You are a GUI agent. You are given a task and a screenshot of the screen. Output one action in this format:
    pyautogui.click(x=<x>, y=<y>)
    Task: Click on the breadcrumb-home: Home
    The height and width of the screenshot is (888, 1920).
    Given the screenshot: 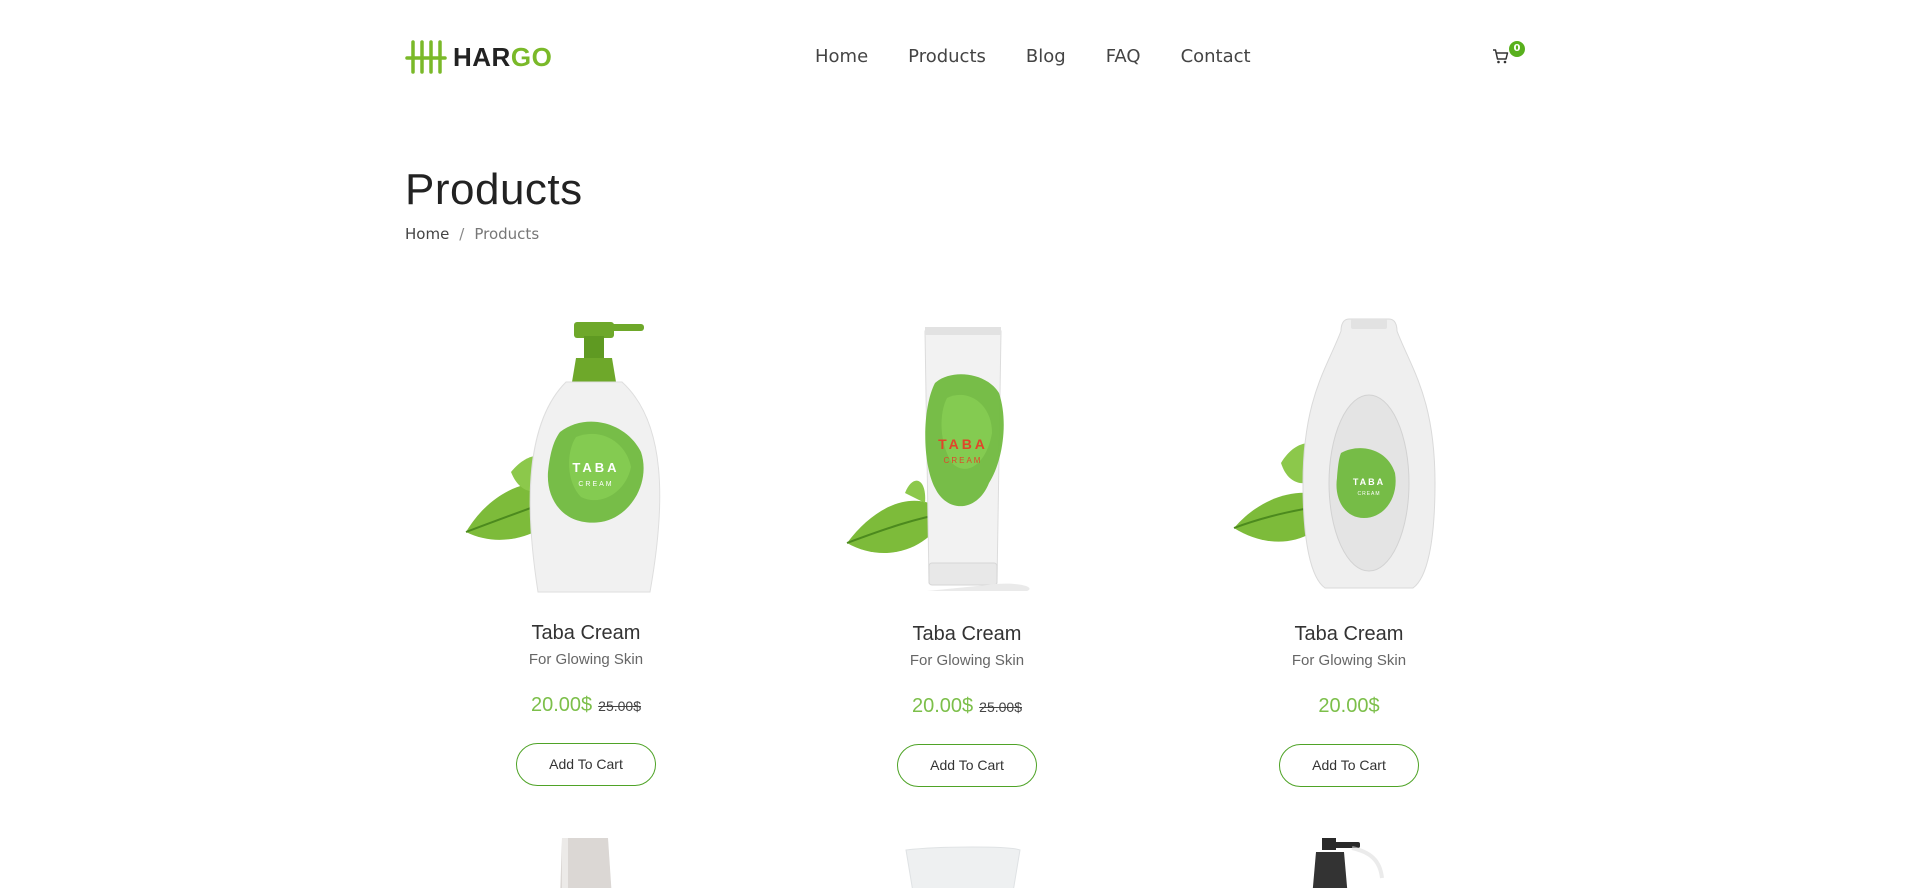 What is the action you would take?
    pyautogui.click(x=427, y=234)
    